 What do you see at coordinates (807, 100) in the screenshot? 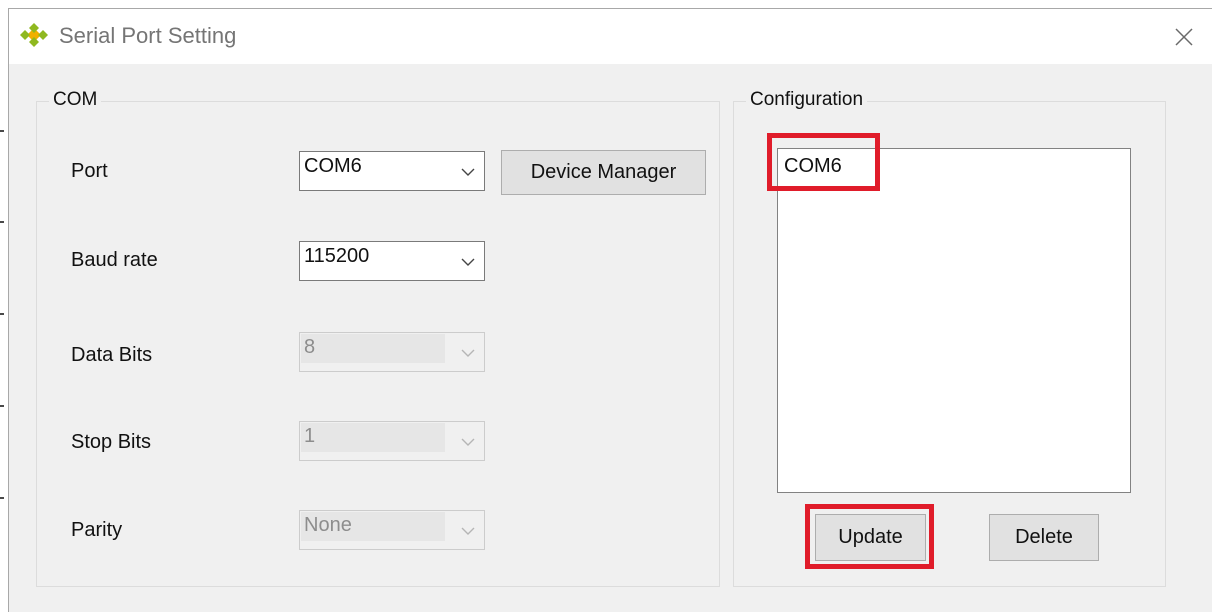
I see `configuration-group-label: Configuration` at bounding box center [807, 100].